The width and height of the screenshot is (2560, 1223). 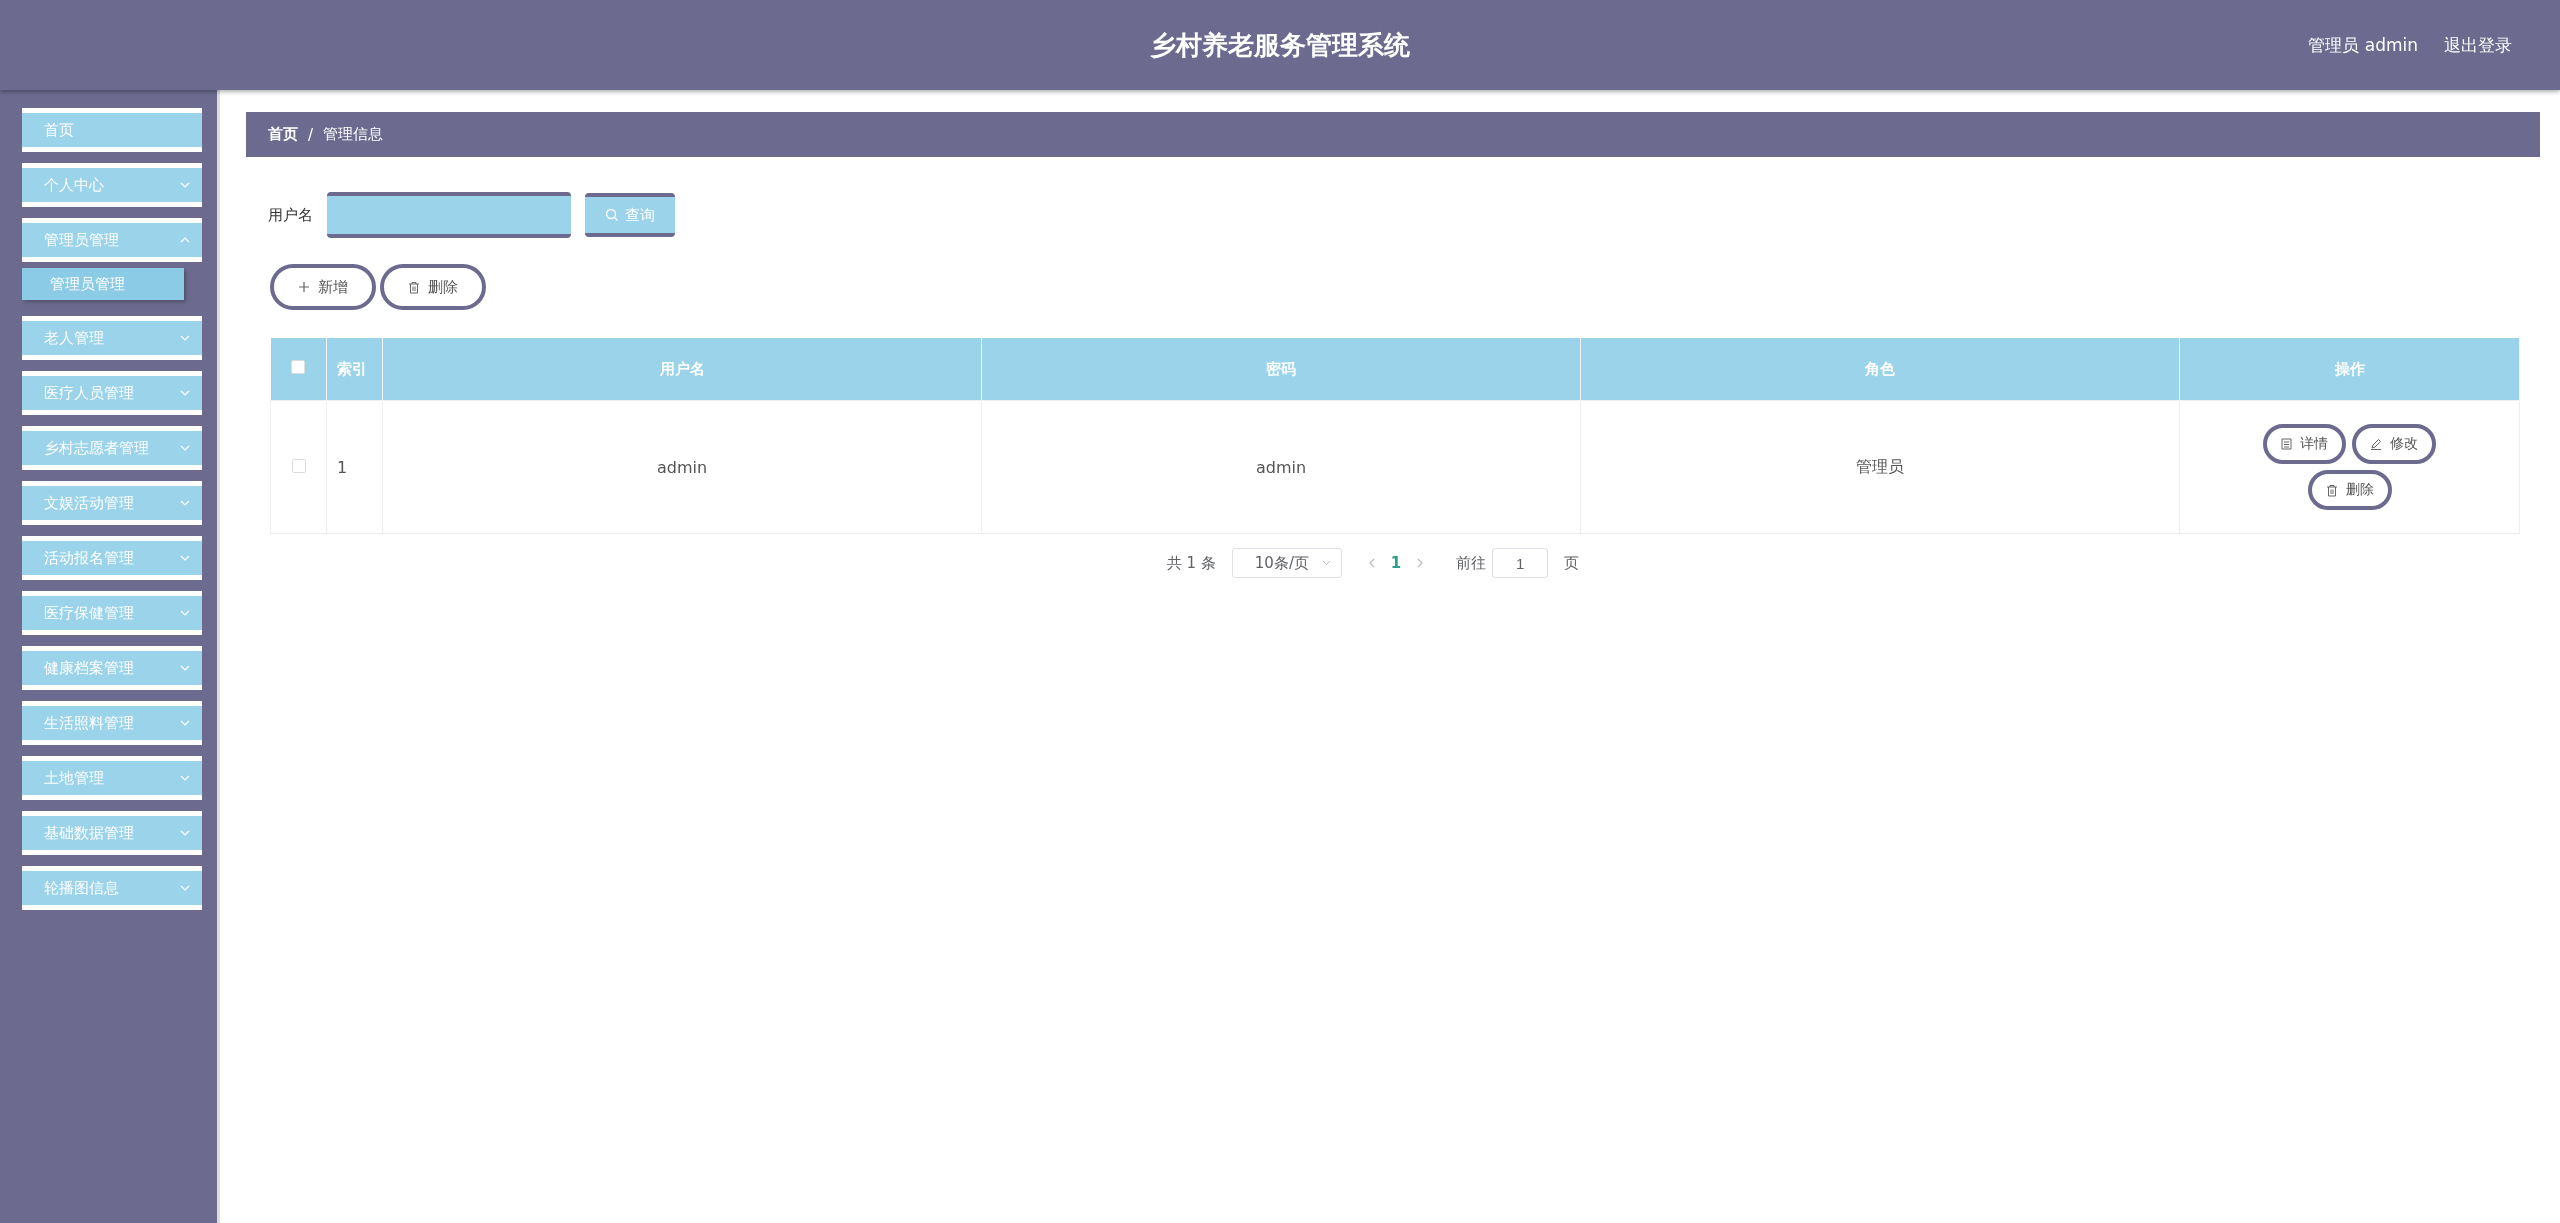 What do you see at coordinates (1520, 563) in the screenshot?
I see `page-input: 1` at bounding box center [1520, 563].